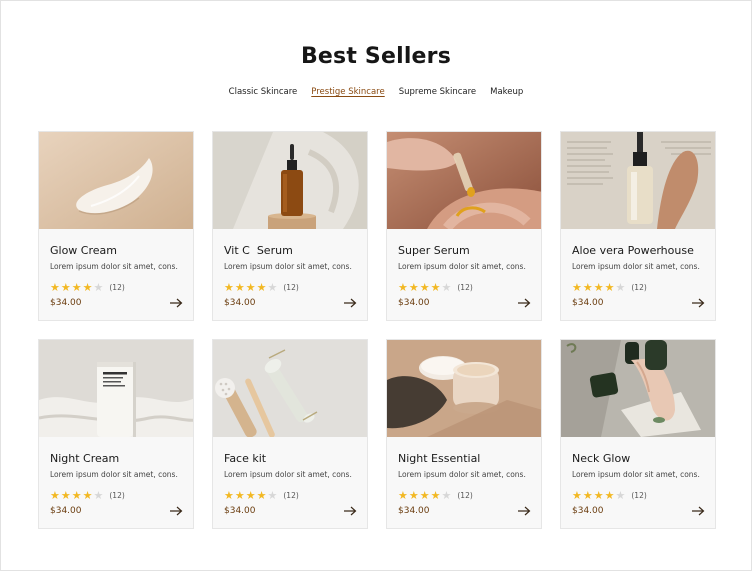 The height and width of the screenshot is (571, 752). What do you see at coordinates (633, 250) in the screenshot?
I see `product-name: Aloe vera Powerhouse` at bounding box center [633, 250].